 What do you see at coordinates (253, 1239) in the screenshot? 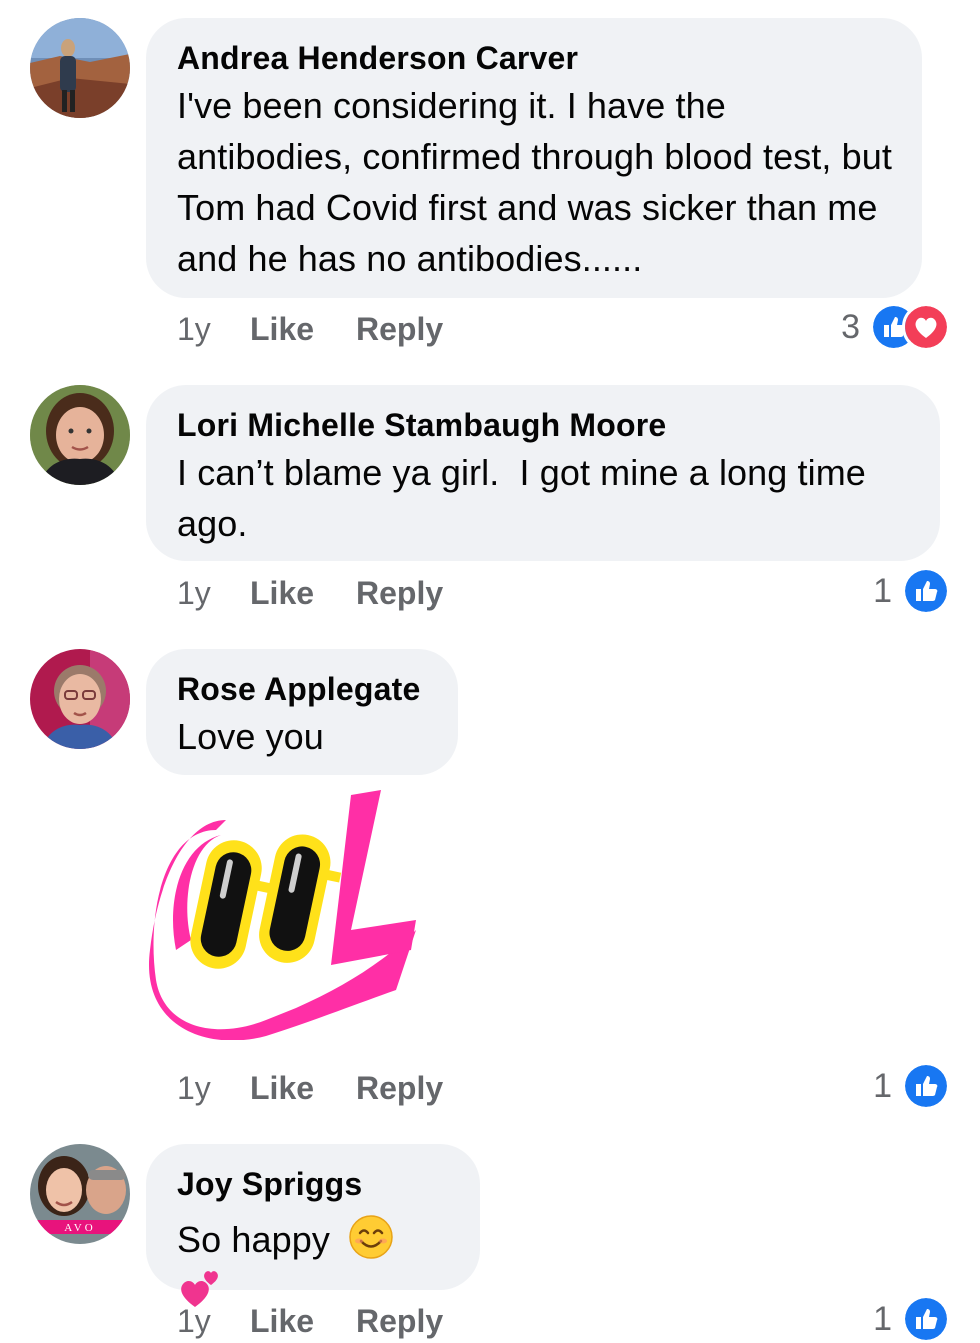
I see `comment-text-content: So happy` at bounding box center [253, 1239].